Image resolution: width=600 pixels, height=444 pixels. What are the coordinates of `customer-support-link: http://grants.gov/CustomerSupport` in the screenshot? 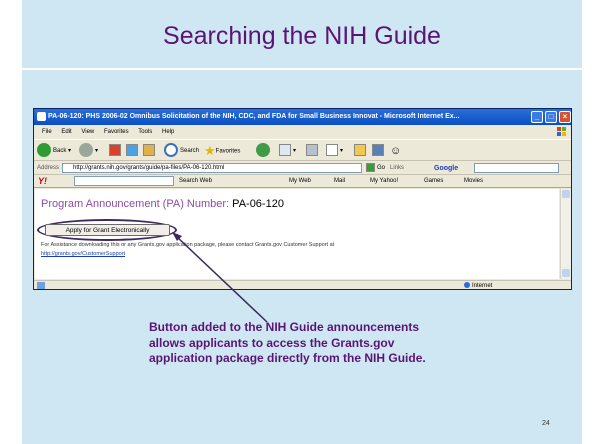 It's located at (83, 254).